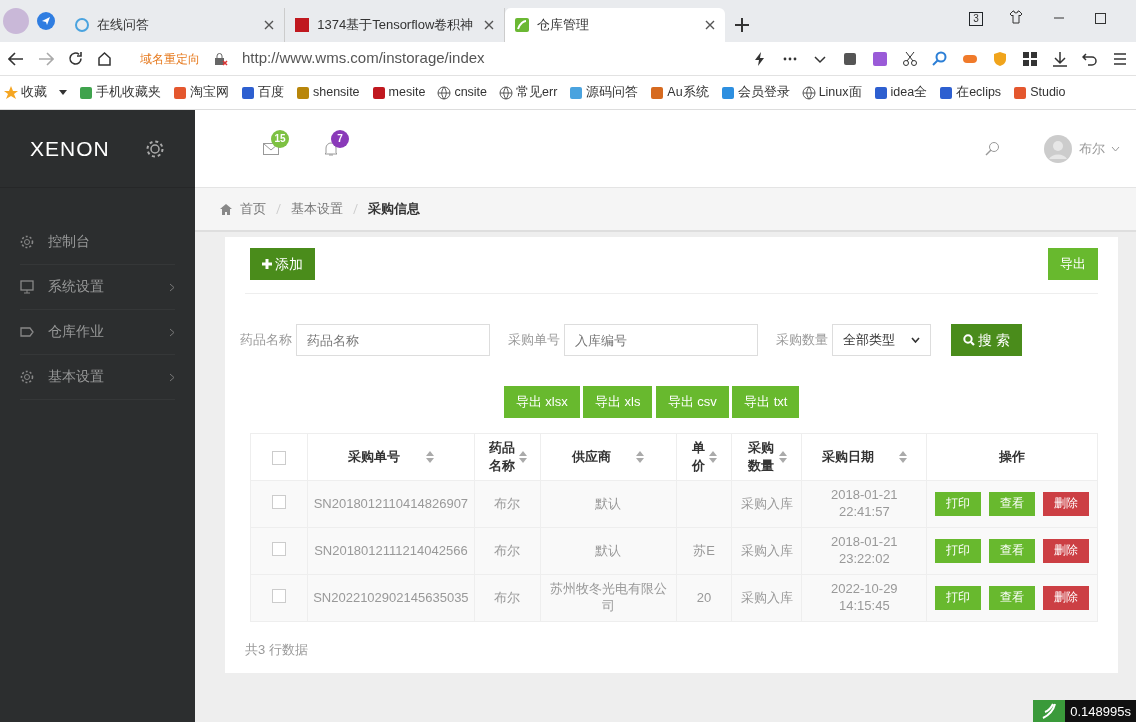 The image size is (1136, 722). What do you see at coordinates (280, 138) in the screenshot?
I see `count-badge: 15` at bounding box center [280, 138].